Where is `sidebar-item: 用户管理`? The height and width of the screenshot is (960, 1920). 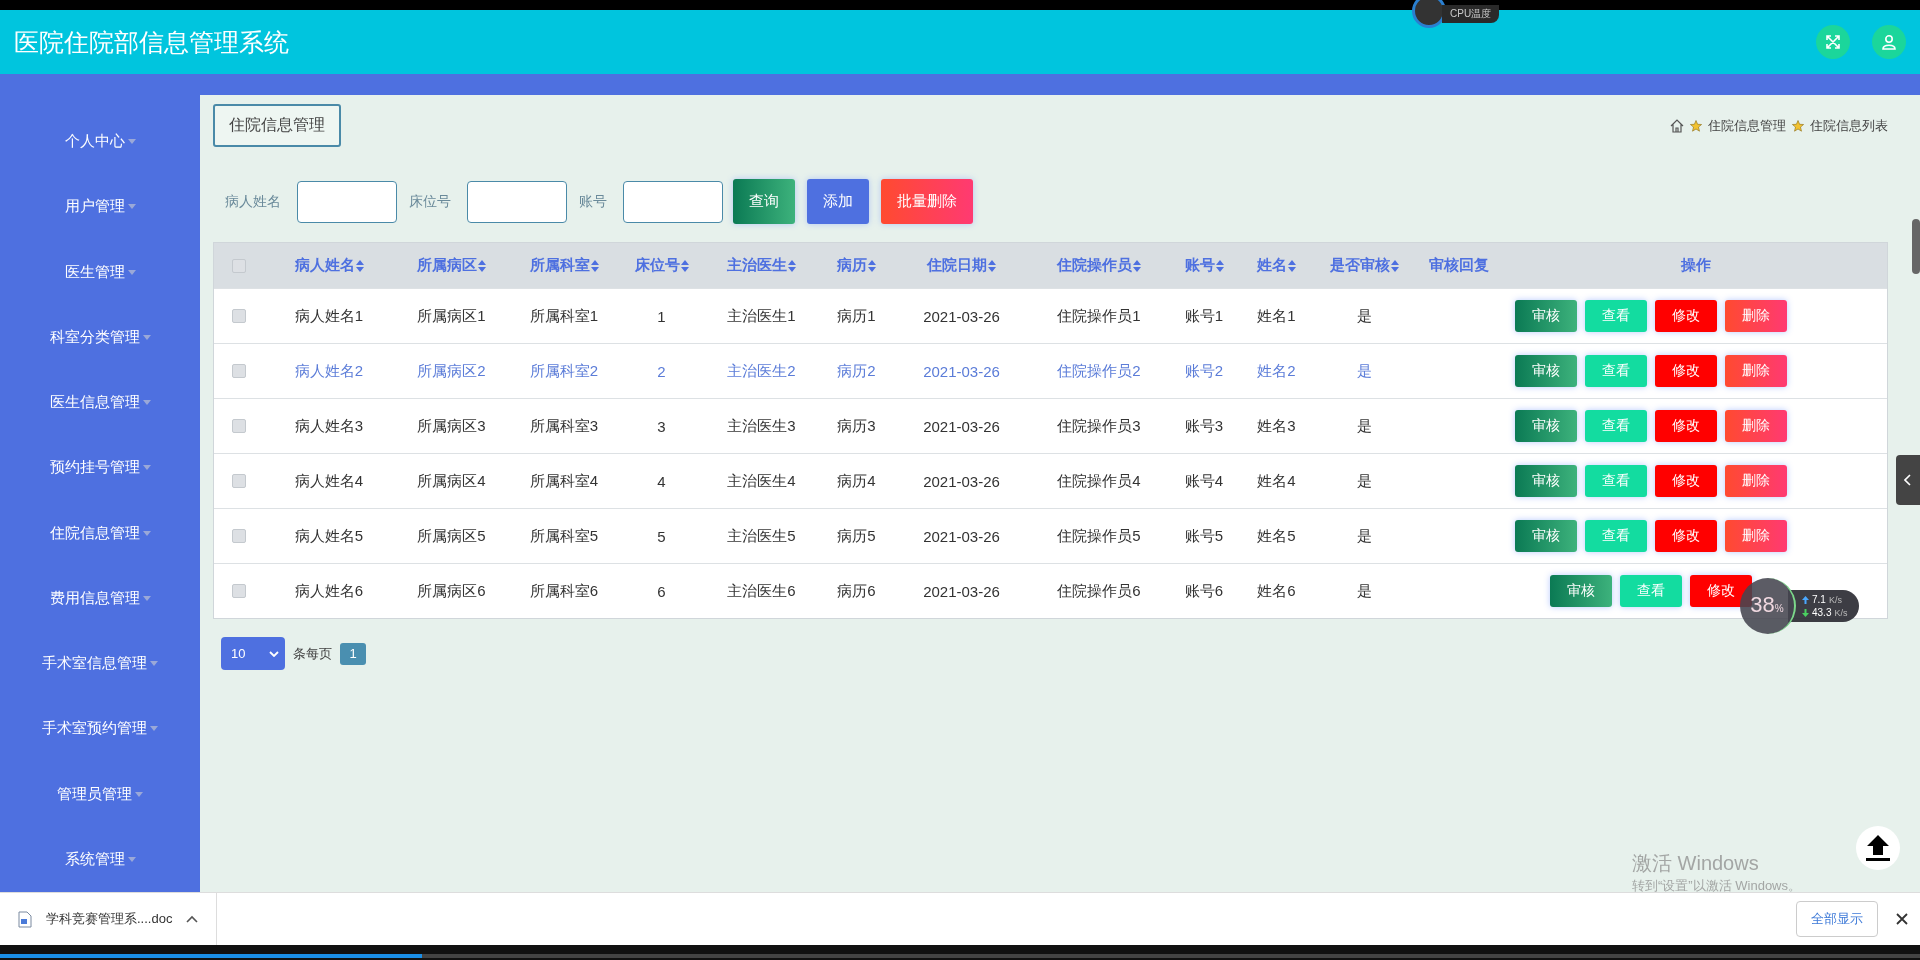 sidebar-item: 用户管理 is located at coordinates (100, 207).